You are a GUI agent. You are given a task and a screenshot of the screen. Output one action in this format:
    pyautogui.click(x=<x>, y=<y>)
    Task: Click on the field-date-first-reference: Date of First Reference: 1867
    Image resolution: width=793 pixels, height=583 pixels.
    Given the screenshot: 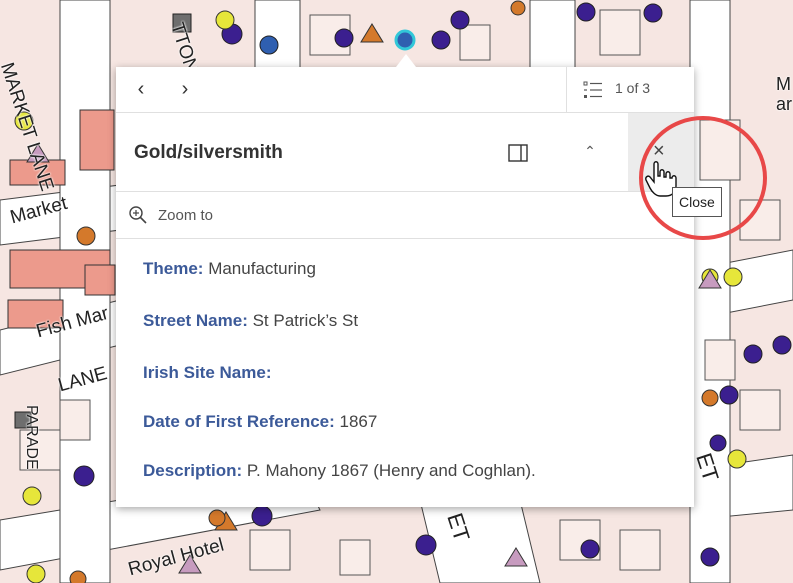 What is the action you would take?
    pyautogui.click(x=260, y=422)
    